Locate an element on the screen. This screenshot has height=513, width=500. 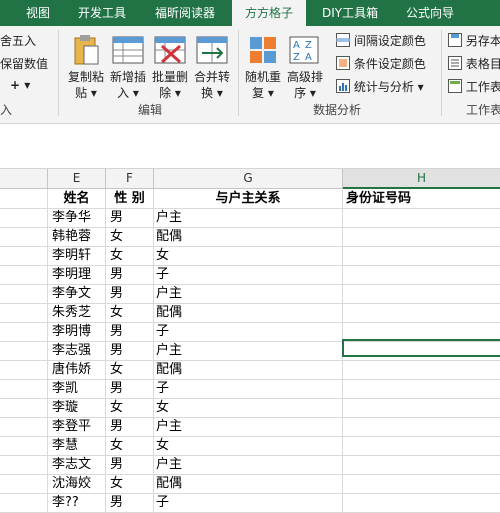
tab-fangfang-gezi: 方方格子 is located at coordinates (269, 13).